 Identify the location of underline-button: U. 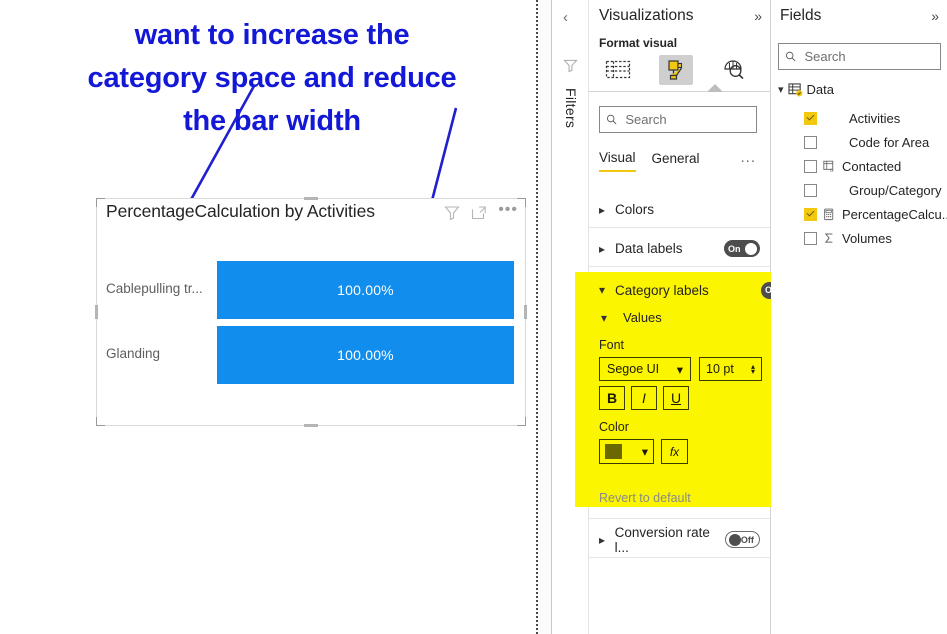
(676, 398).